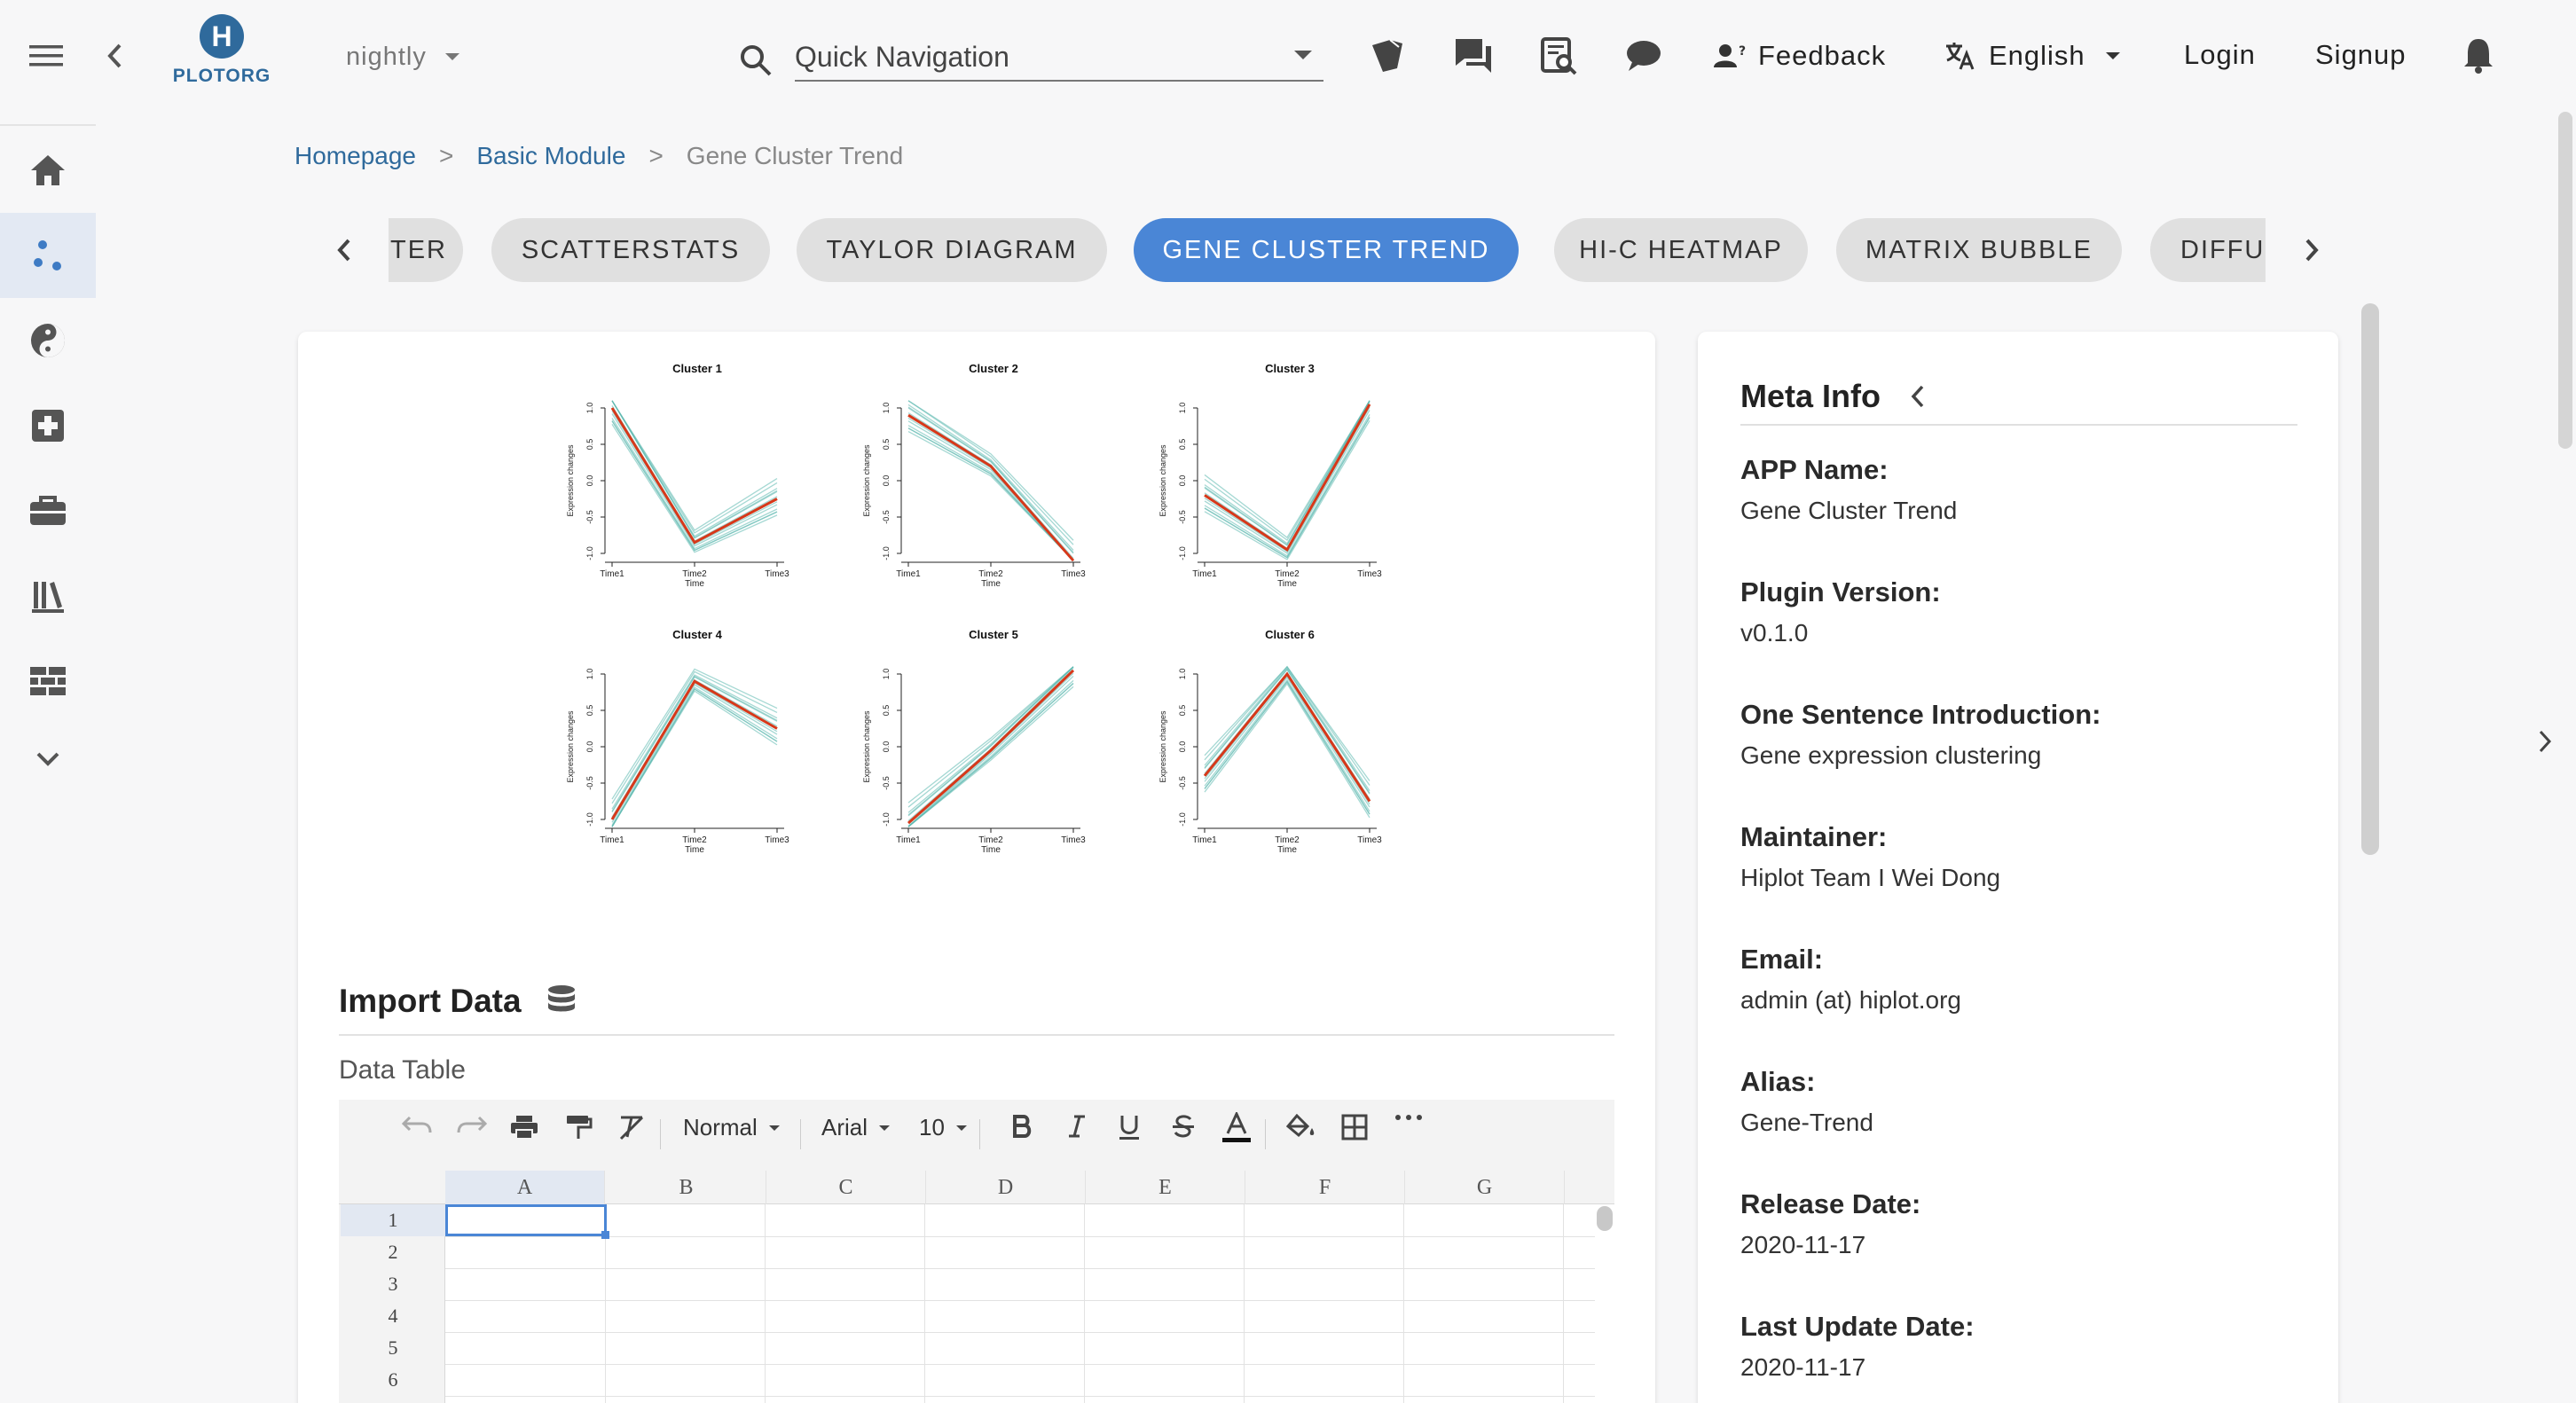 Image resolution: width=2576 pixels, height=1403 pixels. Describe the element at coordinates (732, 1127) in the screenshot. I see `style-select: Normal` at that location.